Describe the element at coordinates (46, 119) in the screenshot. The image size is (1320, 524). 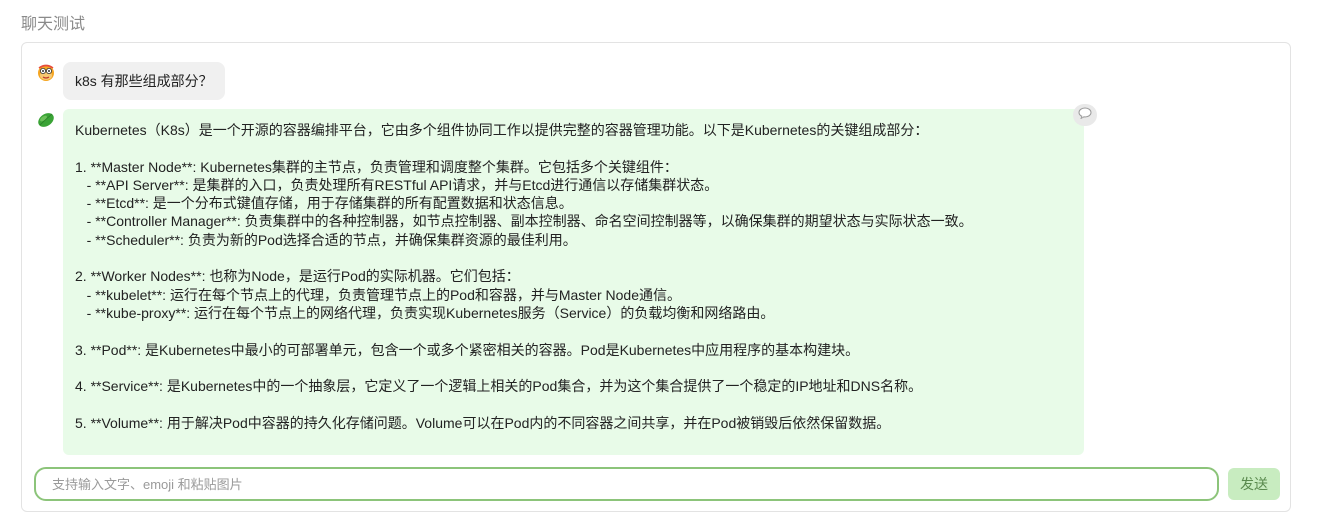
I see `bot-avatar-icon` at that location.